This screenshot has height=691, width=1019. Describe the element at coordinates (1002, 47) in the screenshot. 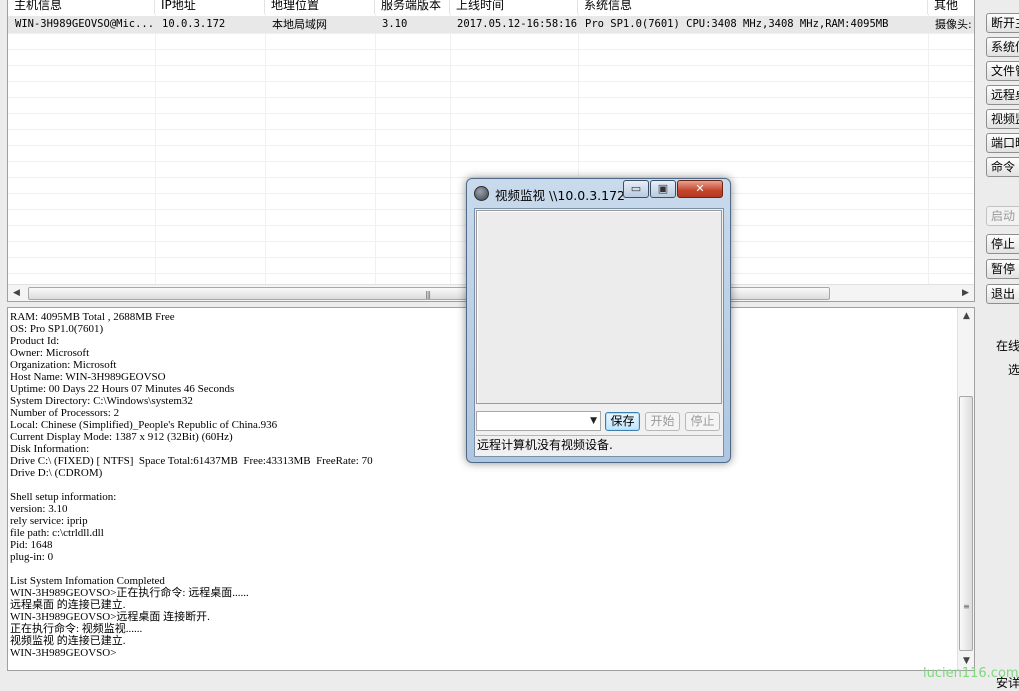

I see `system-info-button: 系统信` at that location.